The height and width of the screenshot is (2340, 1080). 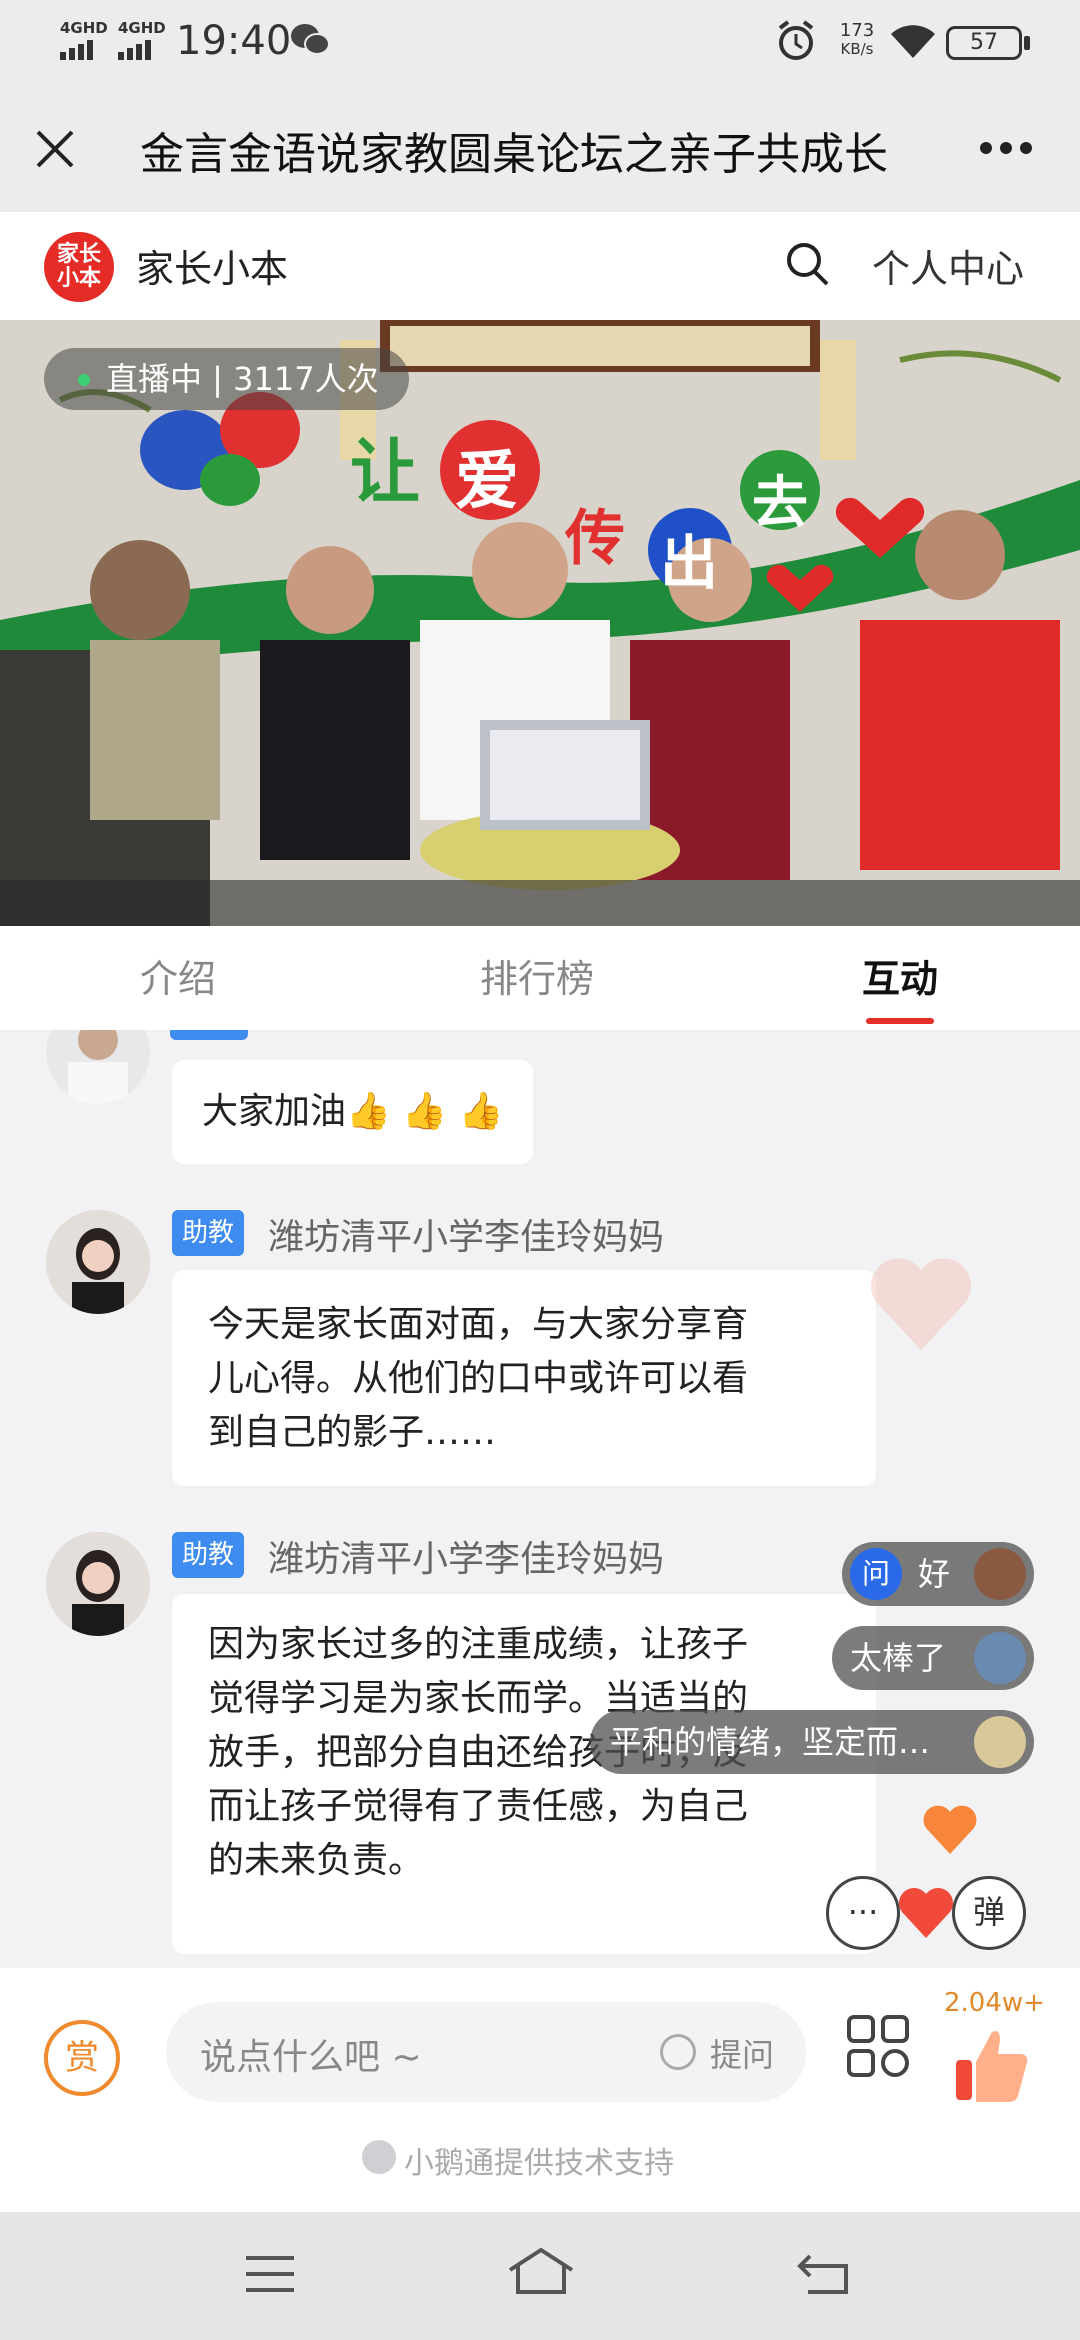 What do you see at coordinates (178, 975) in the screenshot?
I see `tab-intro: 介绍` at bounding box center [178, 975].